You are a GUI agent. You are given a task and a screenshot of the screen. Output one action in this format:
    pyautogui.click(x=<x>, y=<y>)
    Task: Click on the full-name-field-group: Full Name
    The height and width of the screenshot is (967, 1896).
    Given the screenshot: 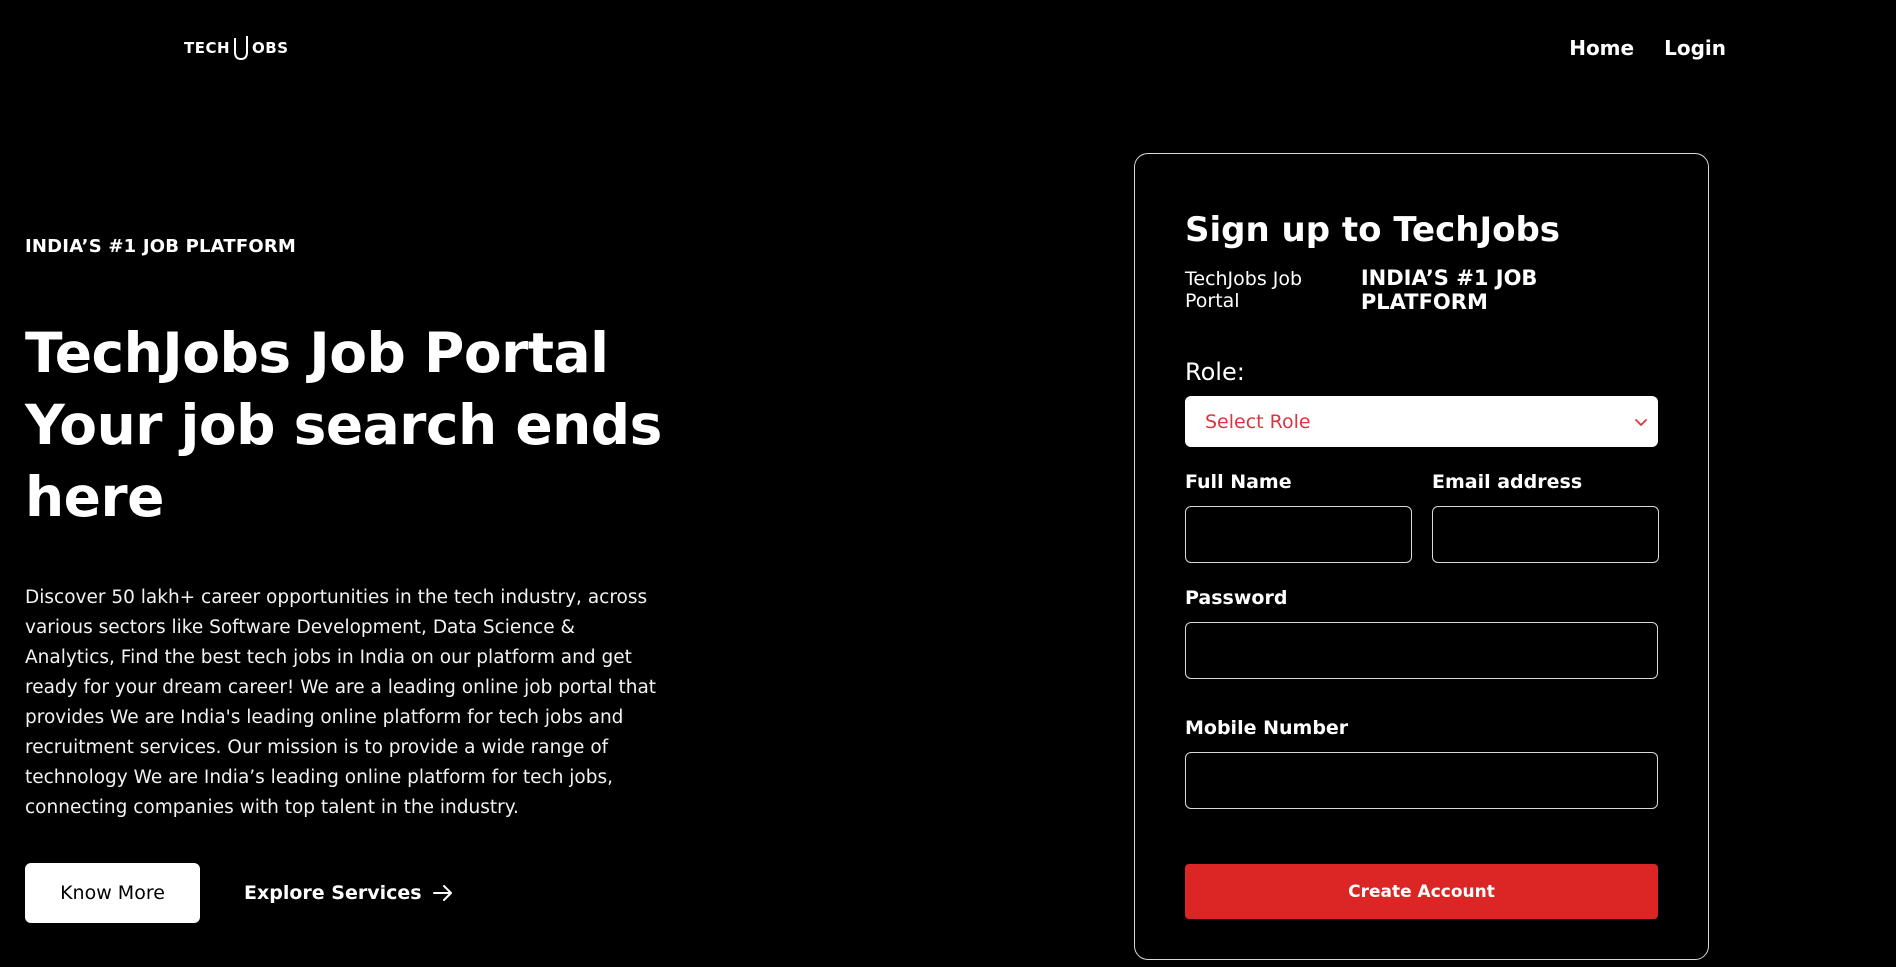 What is the action you would take?
    pyautogui.click(x=1298, y=517)
    